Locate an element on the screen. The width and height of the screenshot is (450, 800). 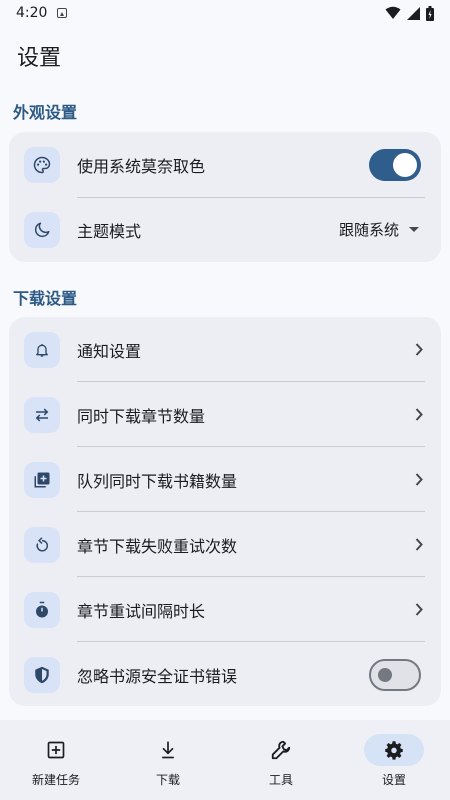
concurrent-chapters-row: 同时下载章节数量 is located at coordinates (225, 414).